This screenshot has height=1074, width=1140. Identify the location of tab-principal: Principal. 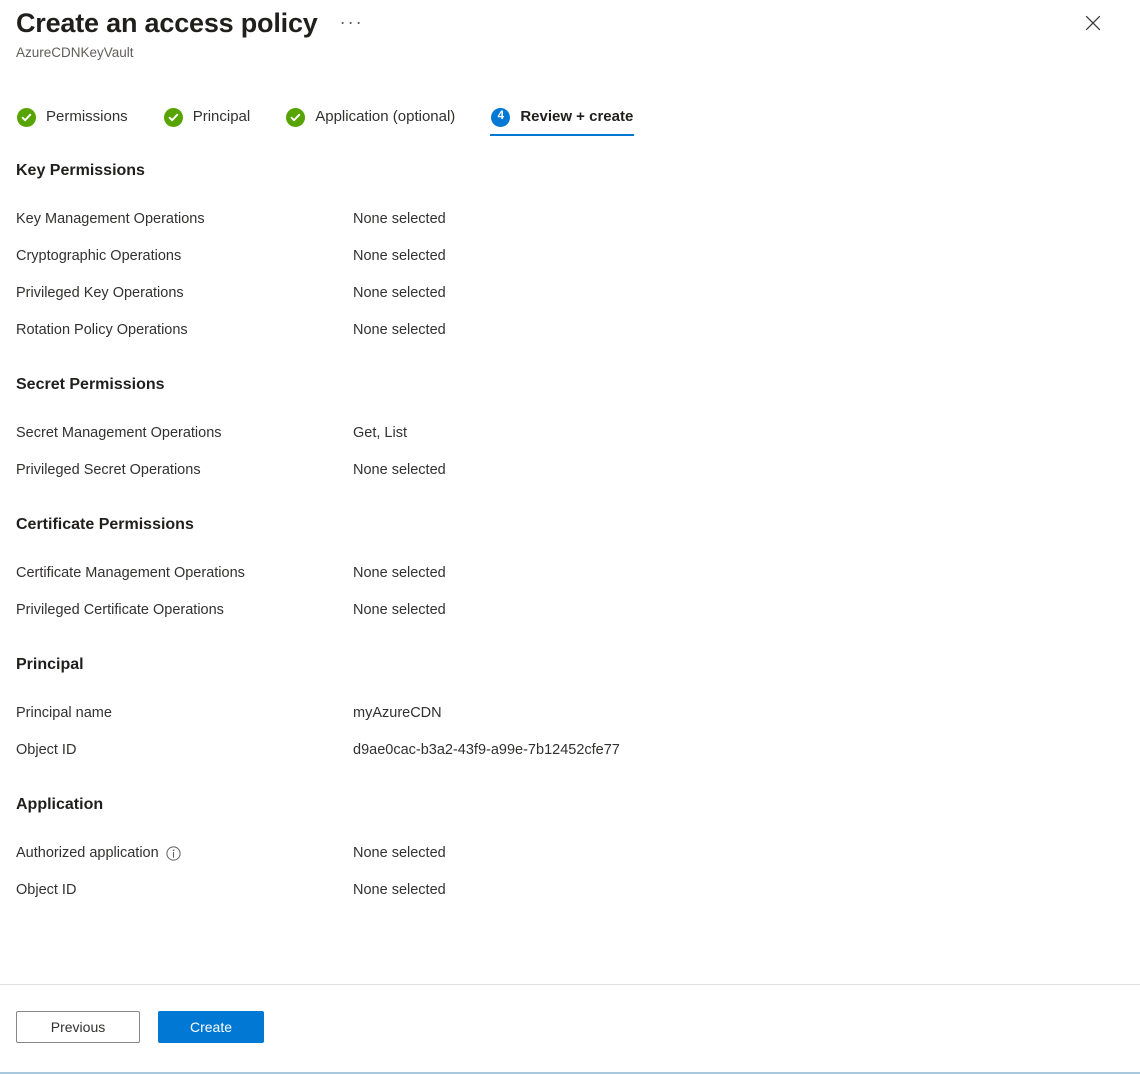
(207, 117).